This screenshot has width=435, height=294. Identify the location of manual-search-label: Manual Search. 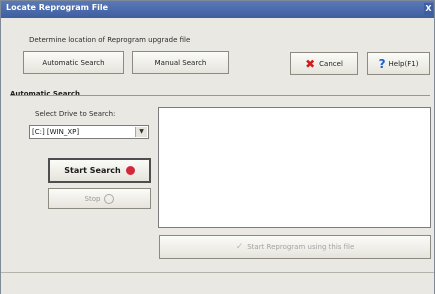
(180, 62).